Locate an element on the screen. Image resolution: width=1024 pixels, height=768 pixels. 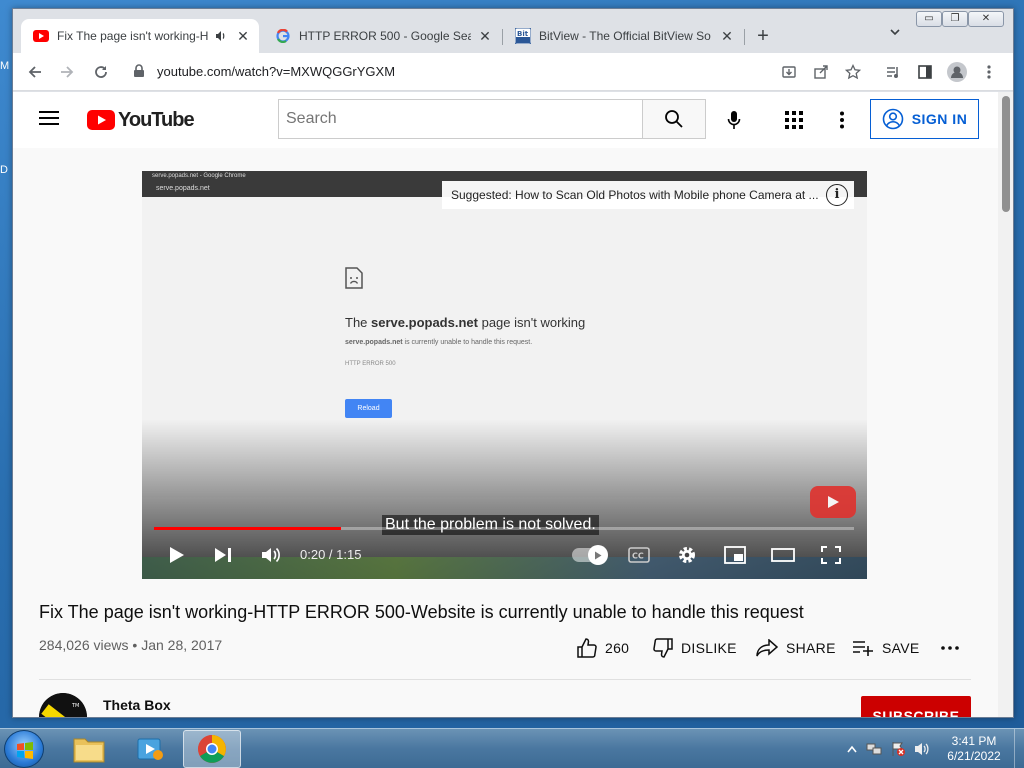
settings-gear-icon is located at coordinates (687, 555).